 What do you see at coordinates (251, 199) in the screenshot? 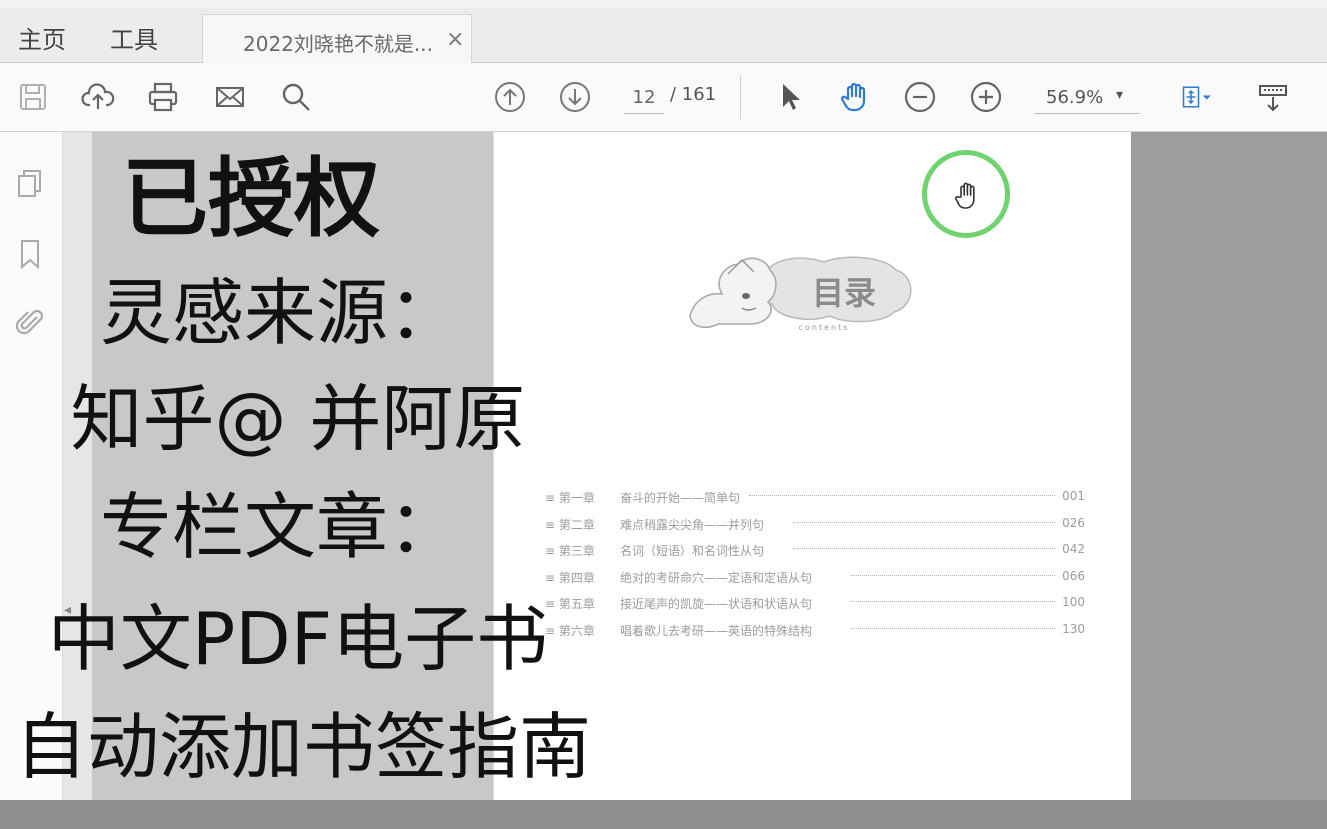
I see `caption-authorized: 已授权` at bounding box center [251, 199].